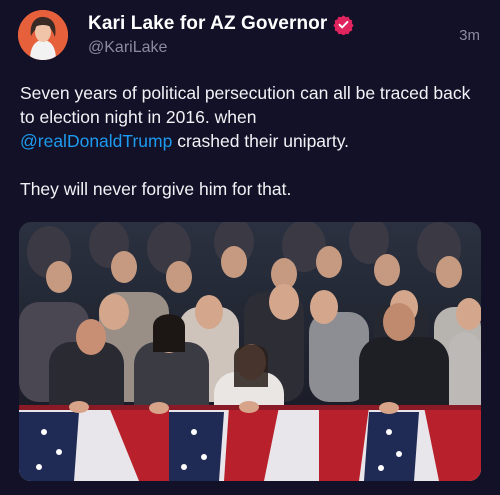 The image size is (500, 495). I want to click on display-name: Kari Lake for AZ Governor, so click(207, 24).